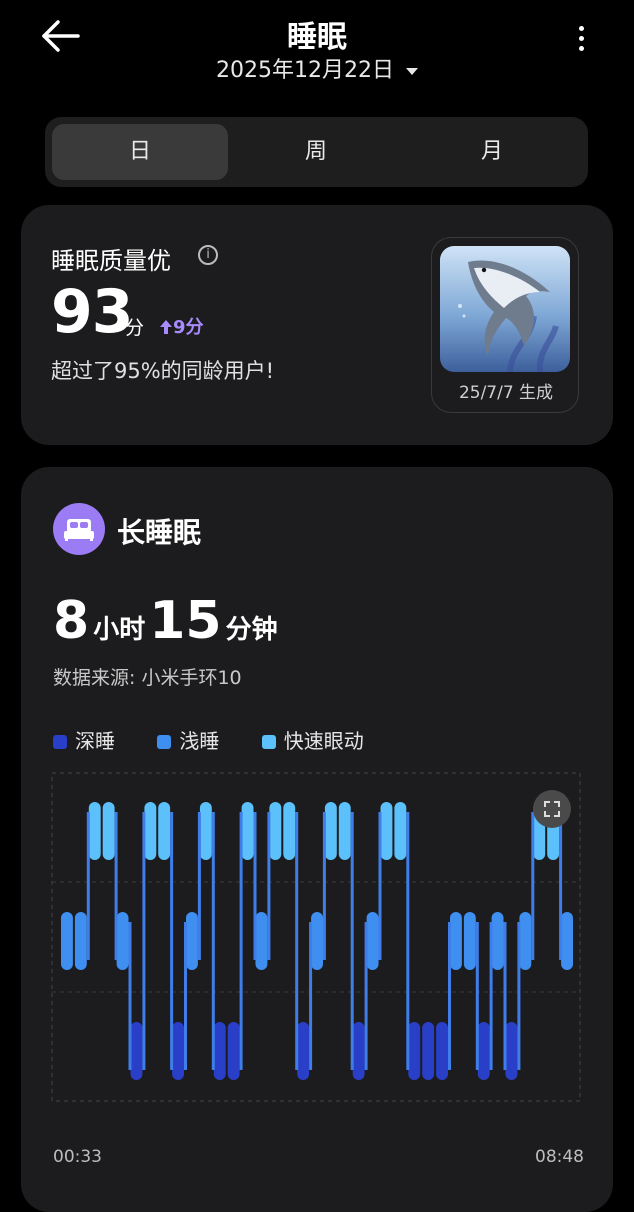 Image resolution: width=634 pixels, height=1212 pixels. I want to click on tab-day: 日, so click(140, 152).